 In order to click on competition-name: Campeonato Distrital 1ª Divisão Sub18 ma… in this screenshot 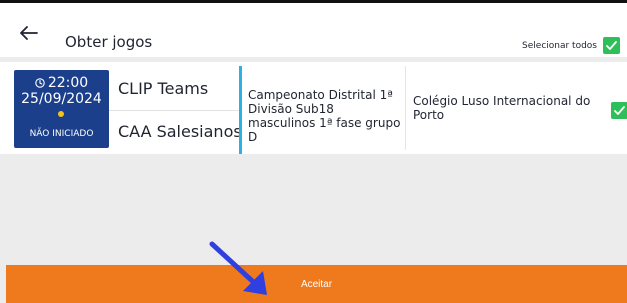, I will do `click(324, 116)`.